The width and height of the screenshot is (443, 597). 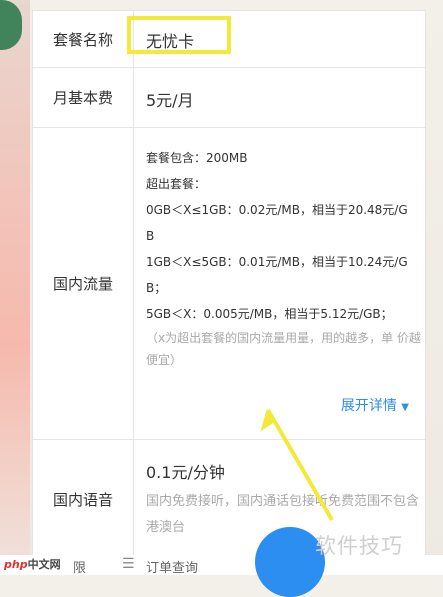 What do you see at coordinates (297, 465) in the screenshot?
I see `annotation-arrow` at bounding box center [297, 465].